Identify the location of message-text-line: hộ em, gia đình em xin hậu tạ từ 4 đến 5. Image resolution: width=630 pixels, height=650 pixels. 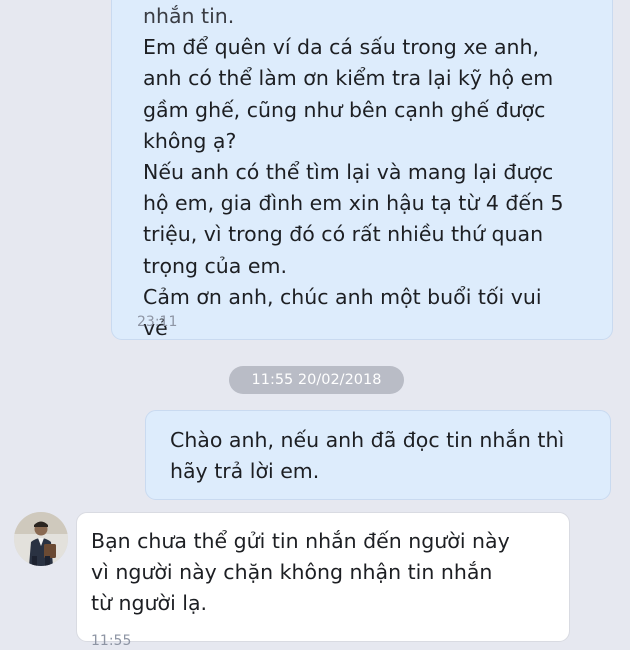
(353, 203).